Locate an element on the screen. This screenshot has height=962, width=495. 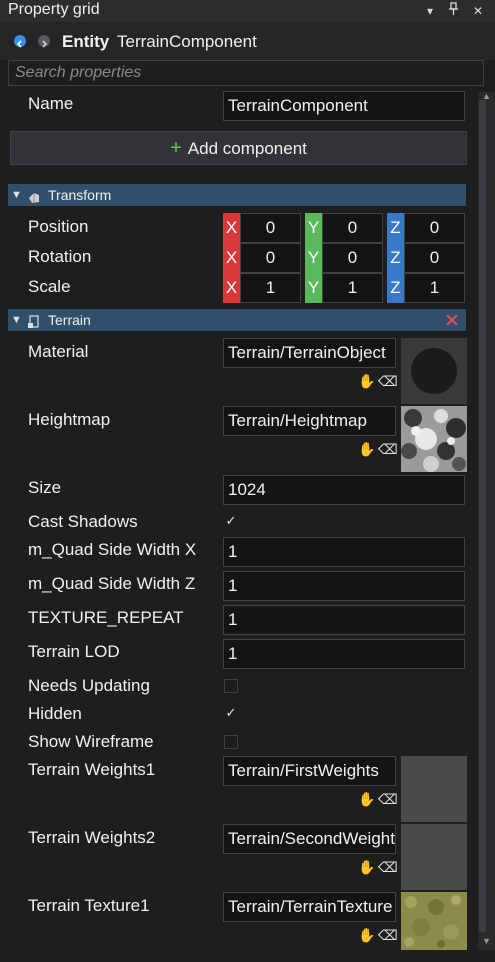
transform-row-label: Scale is located at coordinates (49, 286).